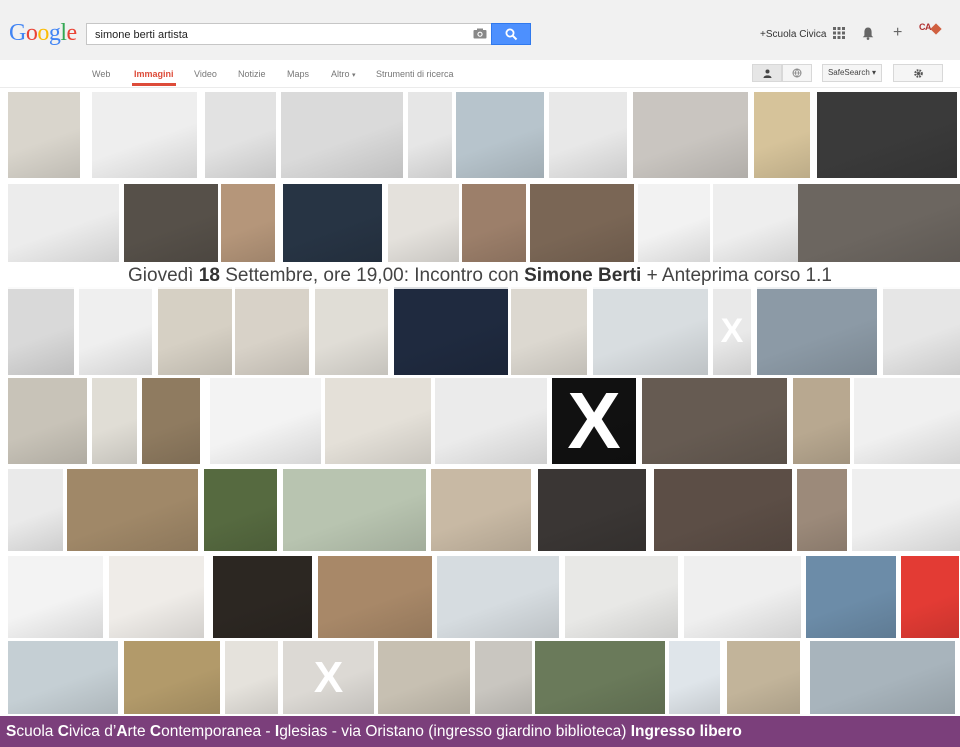 The image size is (960, 747). I want to click on footer-initial-c2: C, so click(155, 731).